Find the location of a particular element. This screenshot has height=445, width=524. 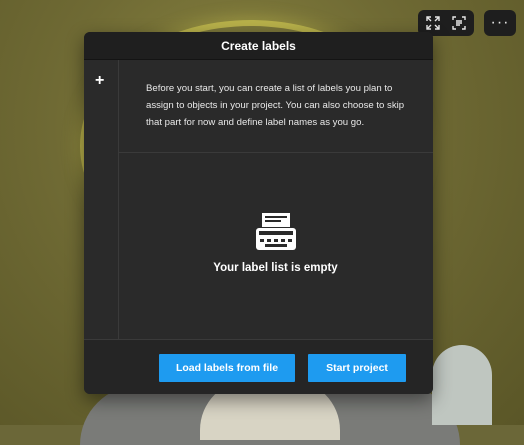

scan-icon is located at coordinates (459, 23).